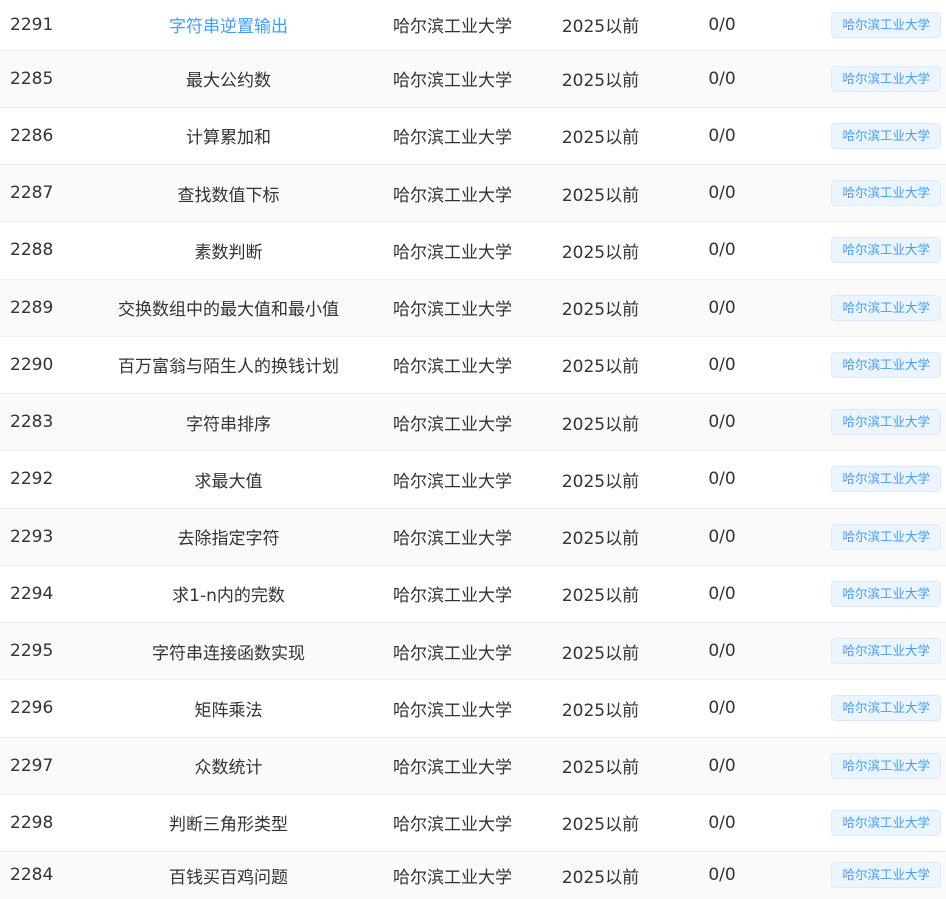  Describe the element at coordinates (45, 422) in the screenshot. I see `problem-id-cell: 2283` at that location.